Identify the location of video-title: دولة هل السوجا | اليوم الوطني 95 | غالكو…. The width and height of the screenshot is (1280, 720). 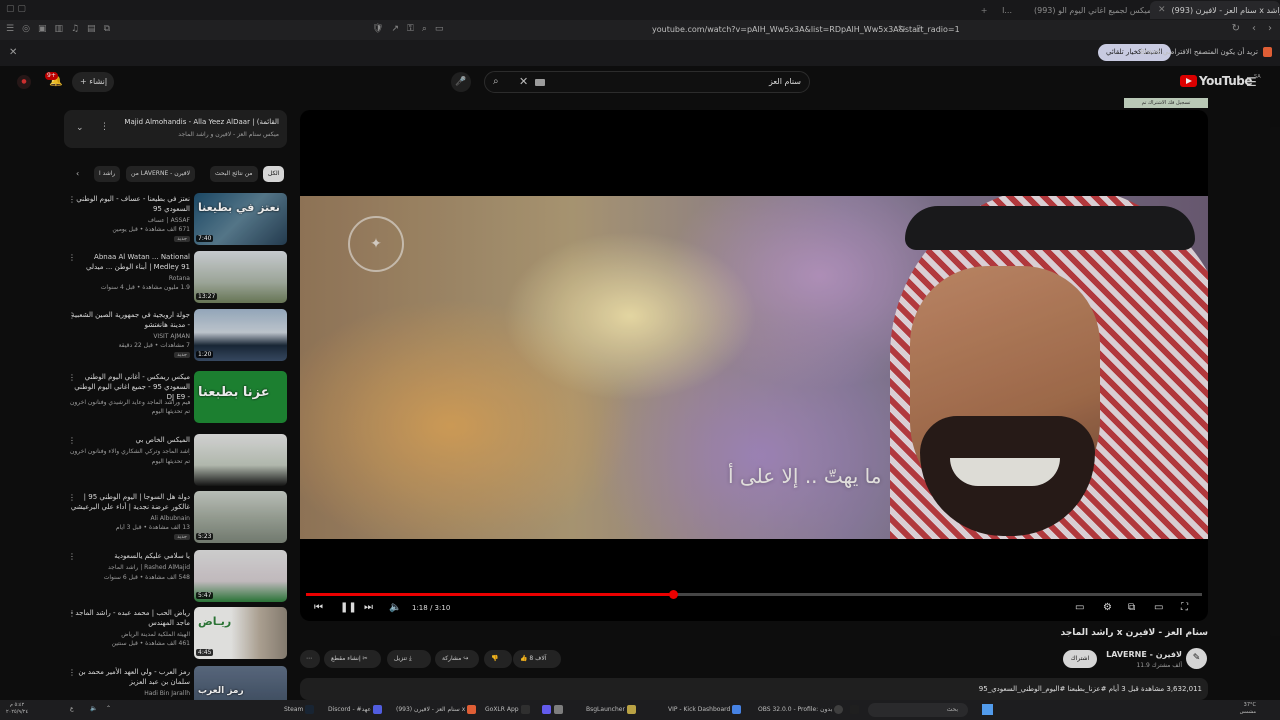
(130, 502).